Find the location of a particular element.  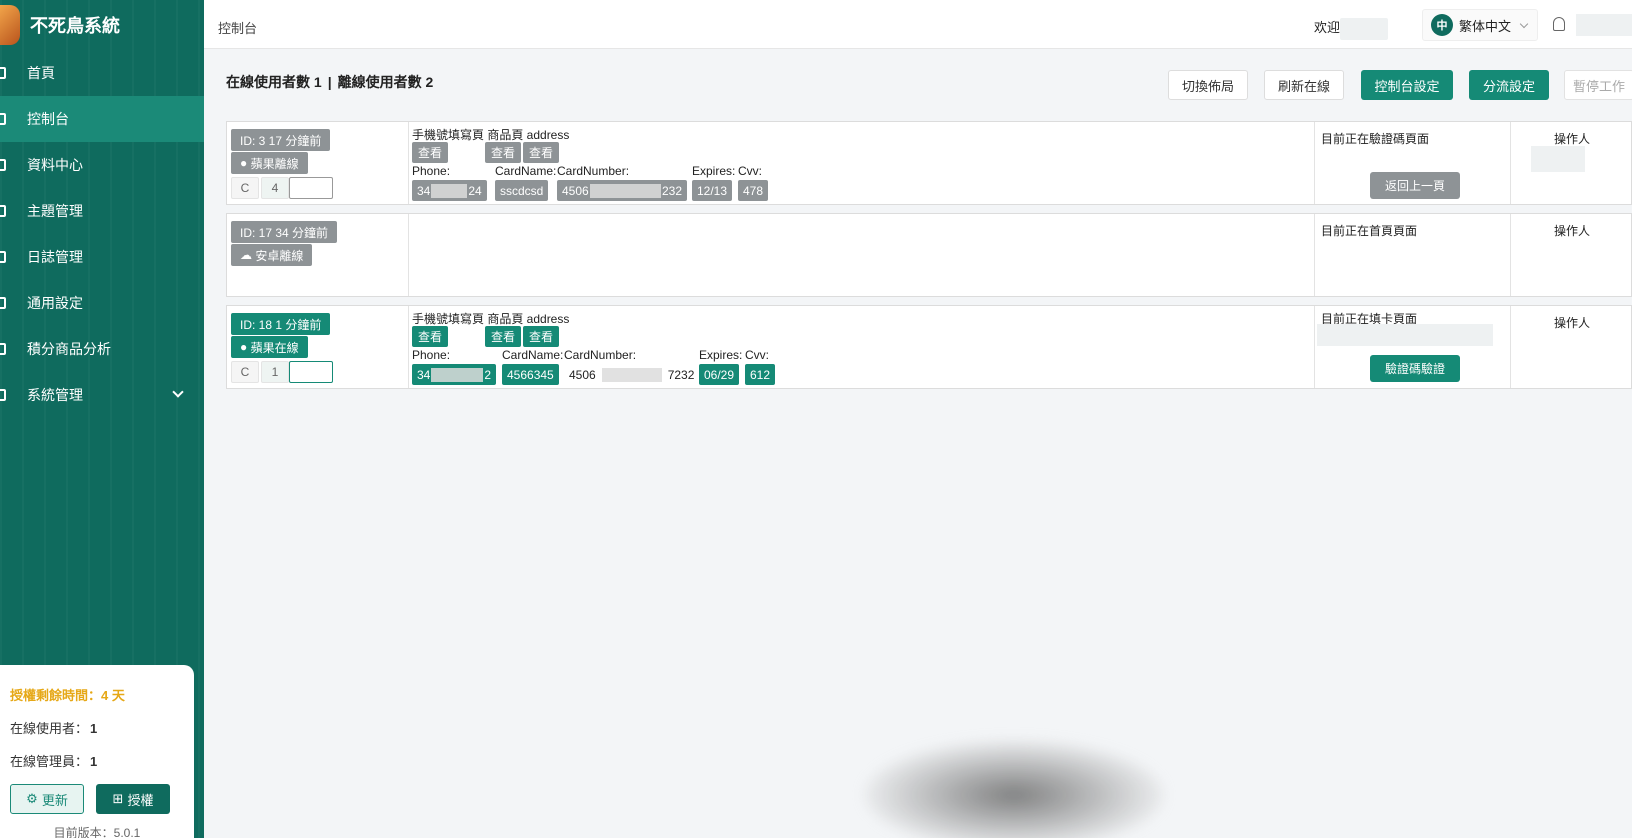

sidebar-item-label: 主題管理 is located at coordinates (55, 211).